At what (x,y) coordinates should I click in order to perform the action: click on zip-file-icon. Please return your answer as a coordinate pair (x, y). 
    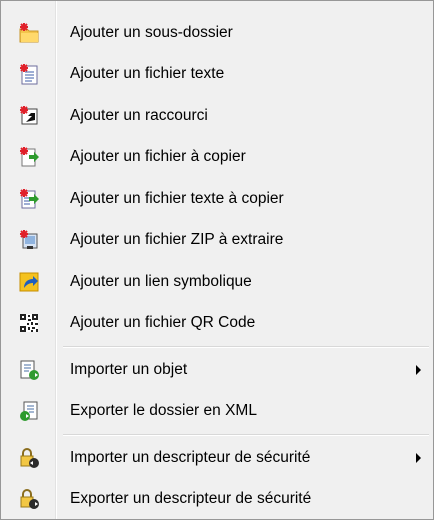
    Looking at the image, I should click on (29, 239).